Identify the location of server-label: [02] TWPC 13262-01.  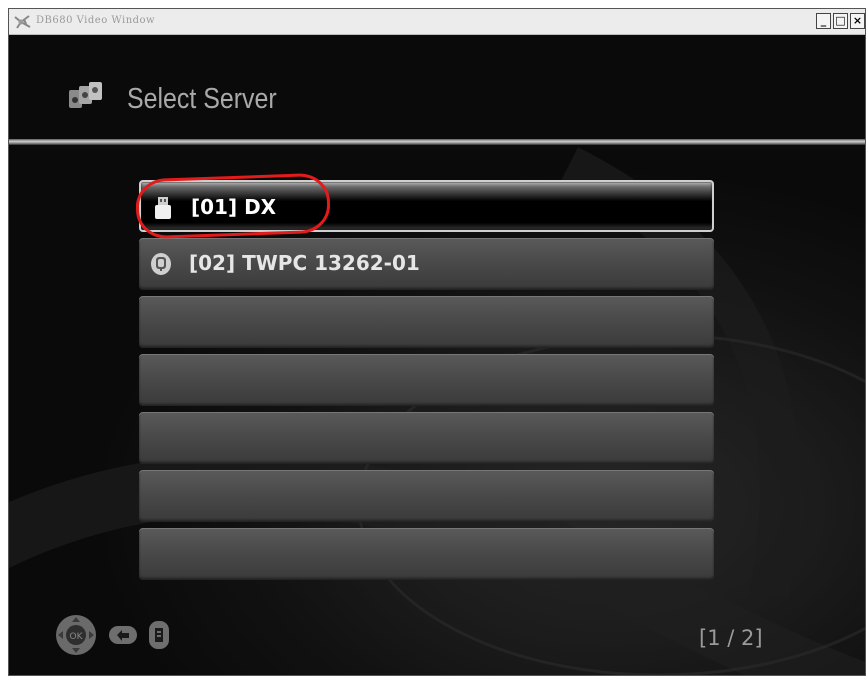
(304, 263).